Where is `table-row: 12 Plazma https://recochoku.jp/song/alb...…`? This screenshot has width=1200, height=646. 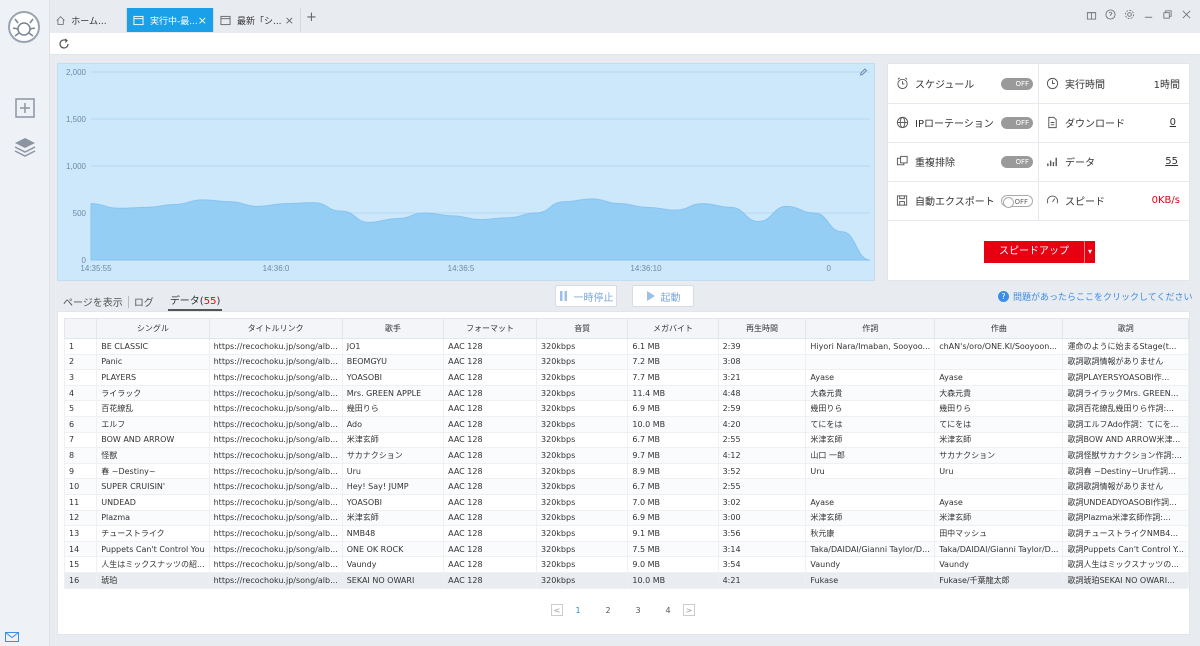
table-row: 12 Plazma https://recochoku.jp/song/alb...… is located at coordinates (626, 518).